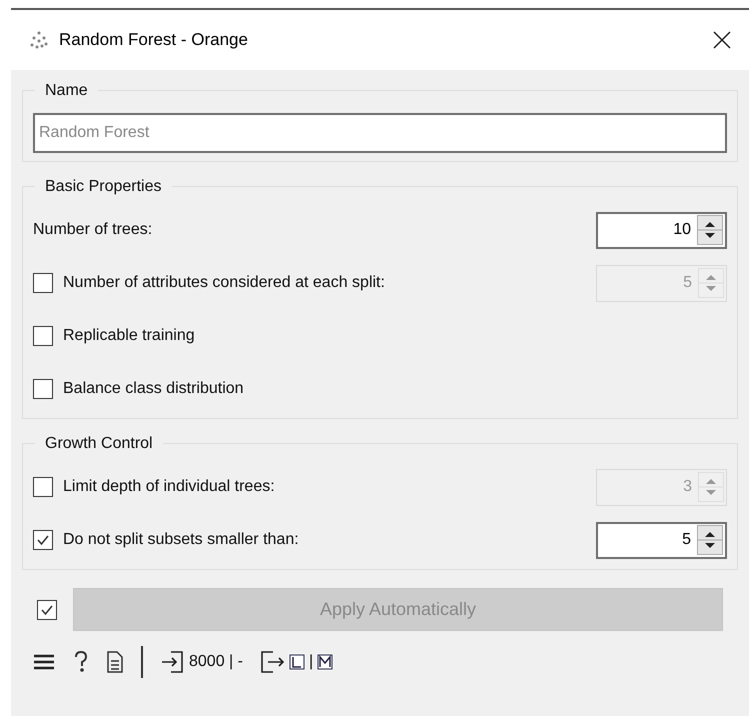 The image size is (749, 716). What do you see at coordinates (380, 133) in the screenshot?
I see `name-field: Random Forest` at bounding box center [380, 133].